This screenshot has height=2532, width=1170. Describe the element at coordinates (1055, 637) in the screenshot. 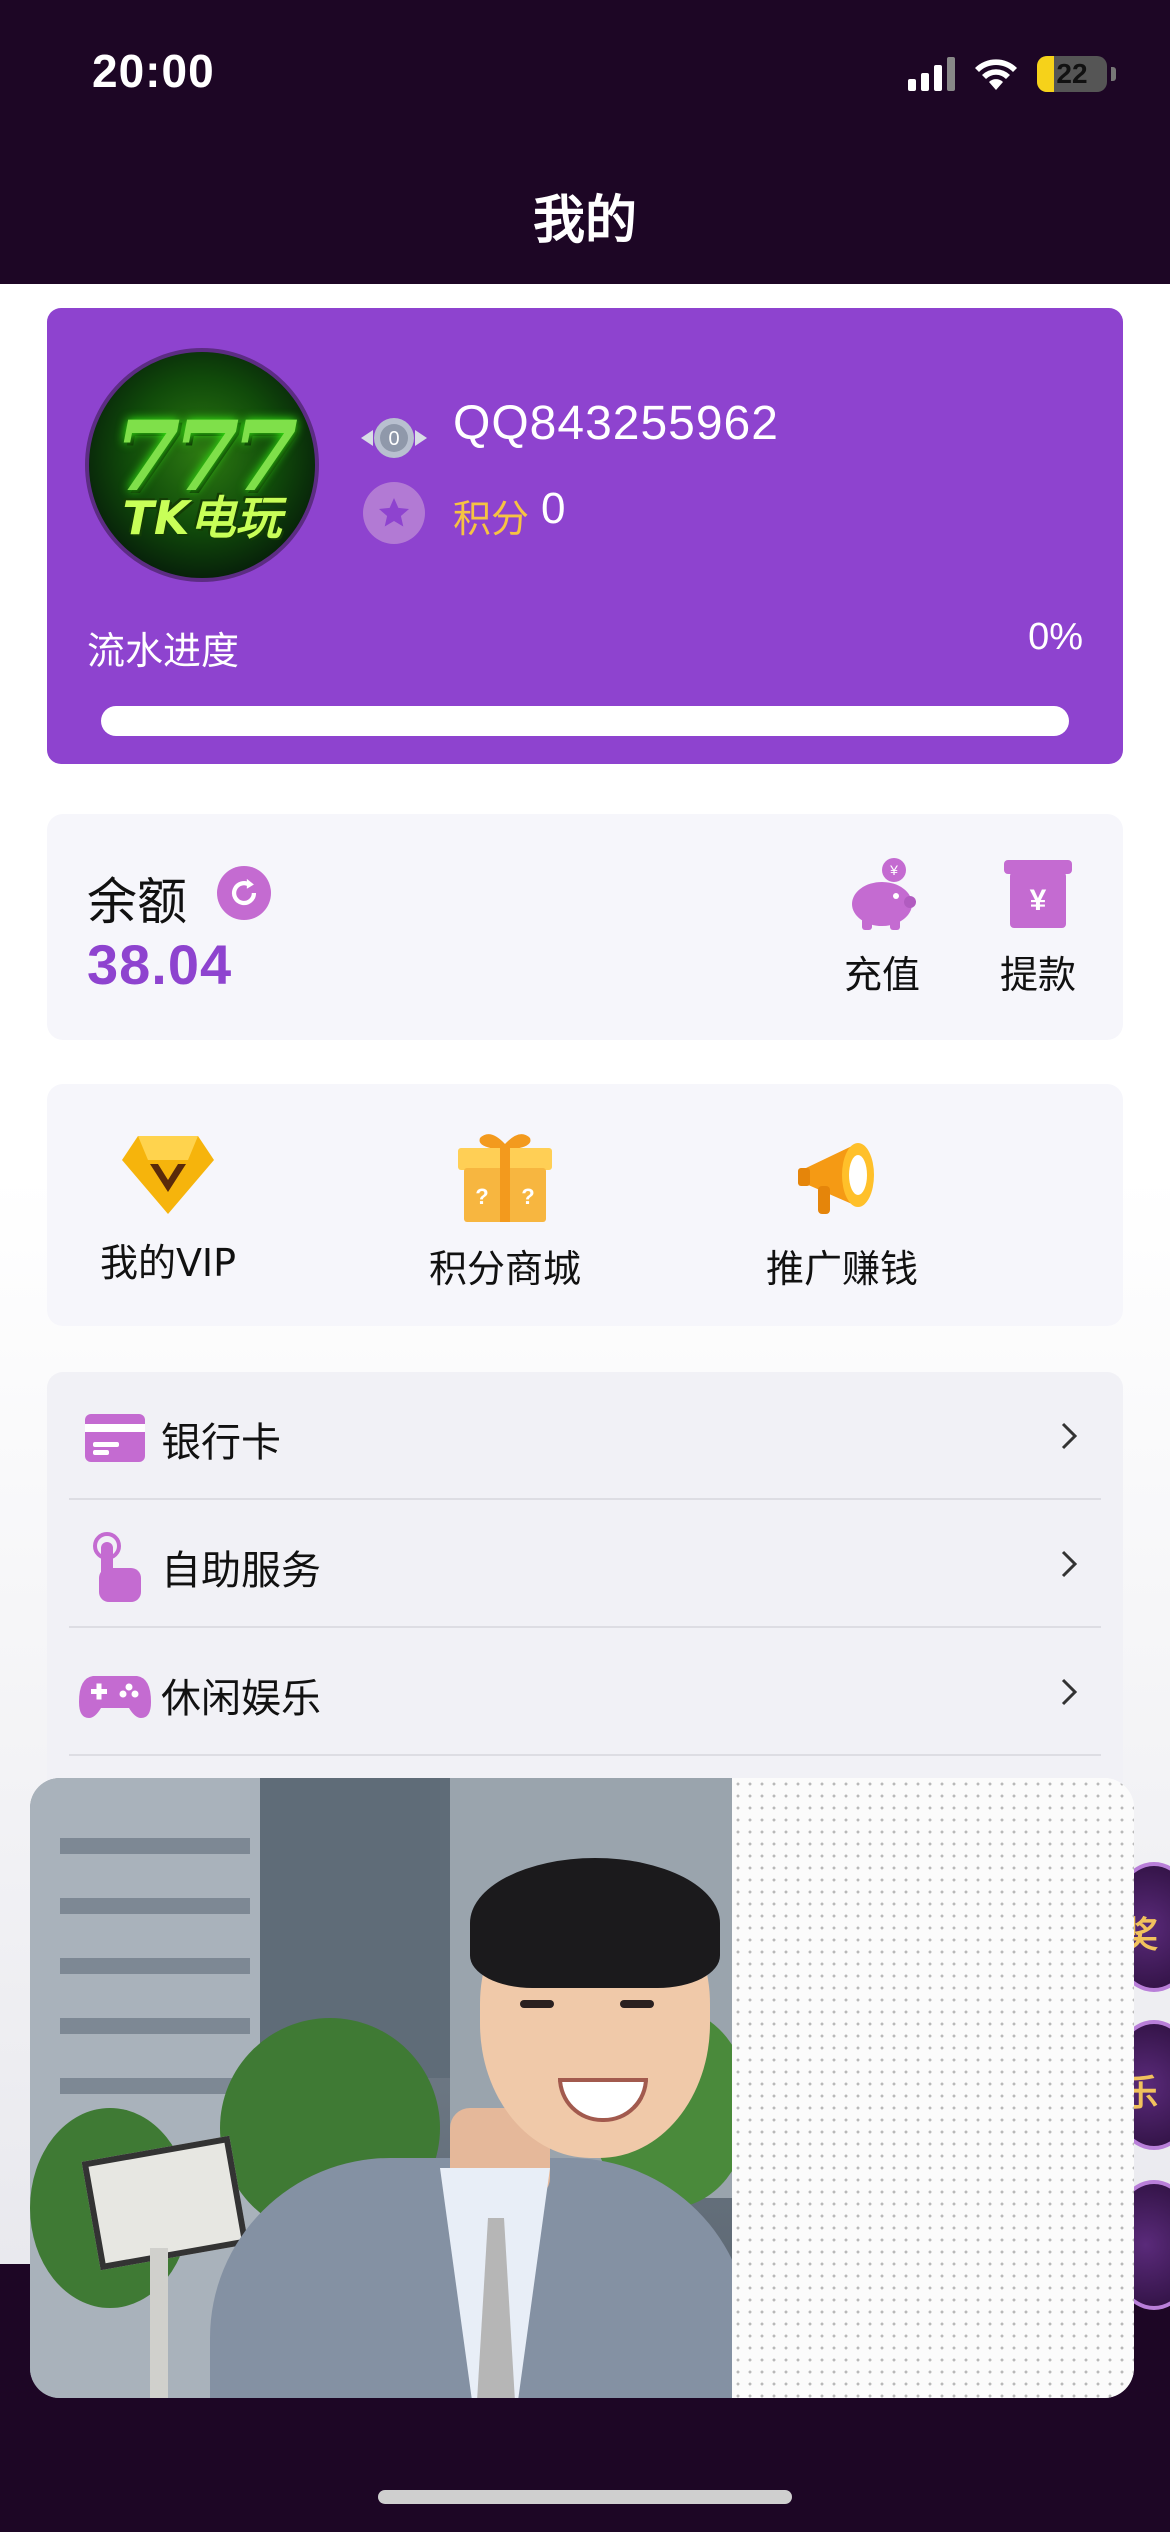

I see `flow-progress-percent: 0%` at that location.